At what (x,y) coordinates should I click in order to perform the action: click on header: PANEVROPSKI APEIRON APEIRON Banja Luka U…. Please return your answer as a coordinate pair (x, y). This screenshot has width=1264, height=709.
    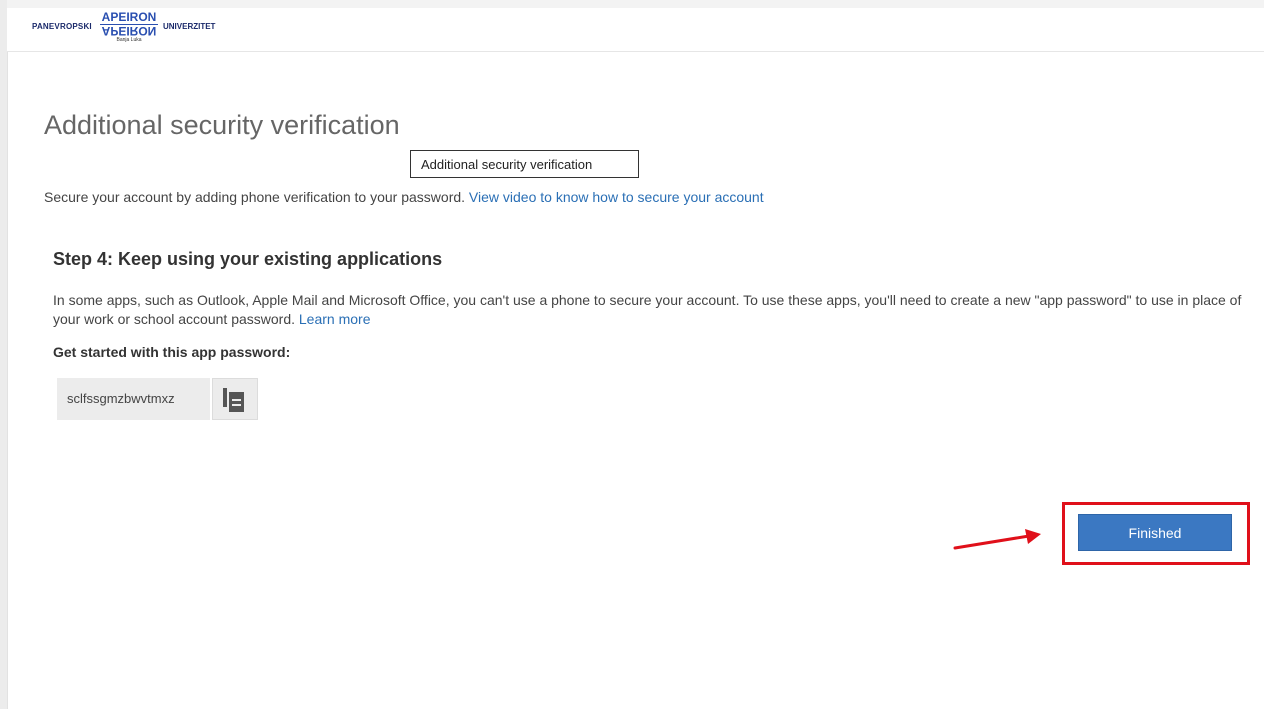
    Looking at the image, I should click on (635, 30).